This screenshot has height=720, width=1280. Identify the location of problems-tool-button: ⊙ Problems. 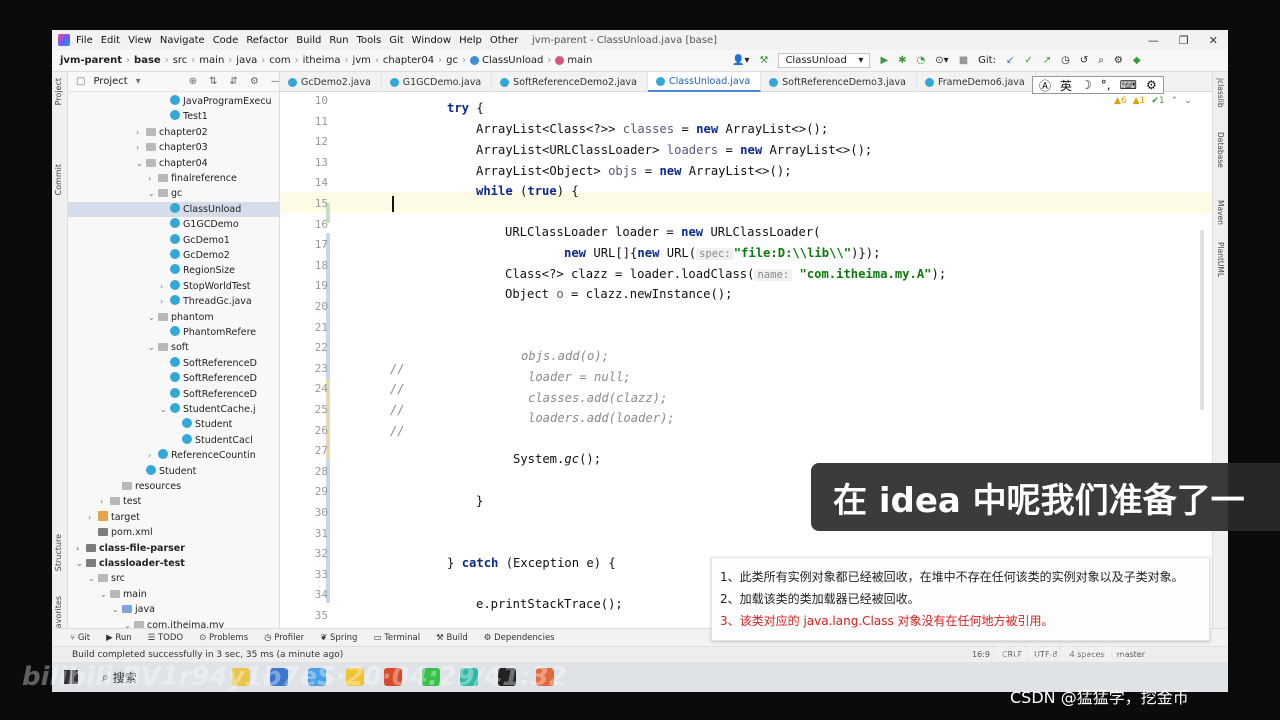
(223, 638).